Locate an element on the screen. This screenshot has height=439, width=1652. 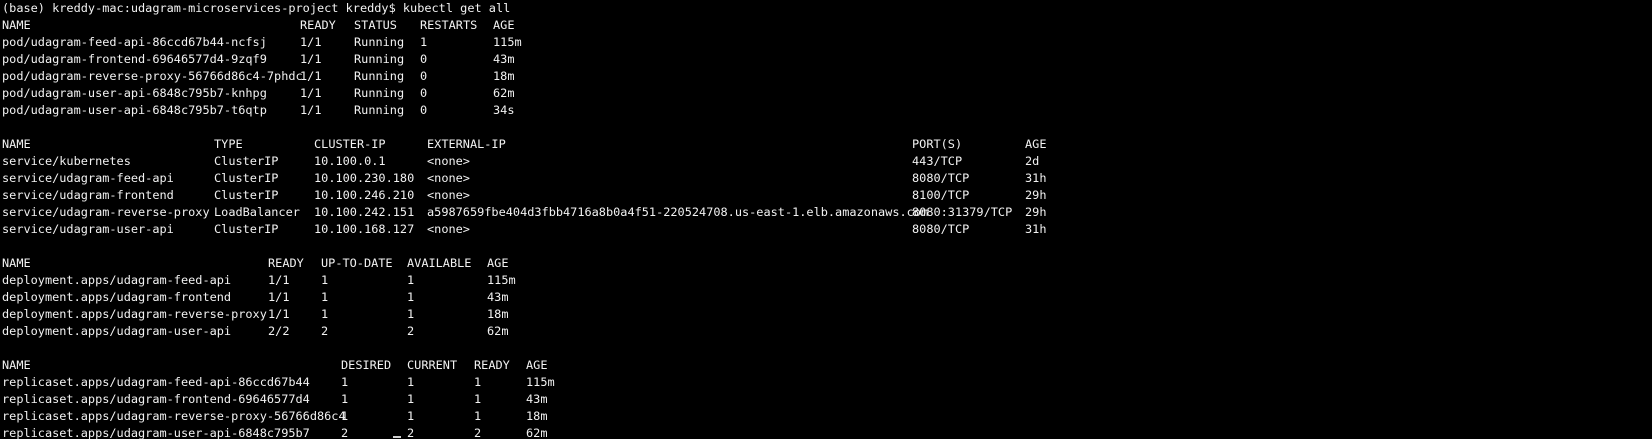
table-cell: pod/udagram-user-api-6848c795b7-t6qtp is located at coordinates (134, 110).